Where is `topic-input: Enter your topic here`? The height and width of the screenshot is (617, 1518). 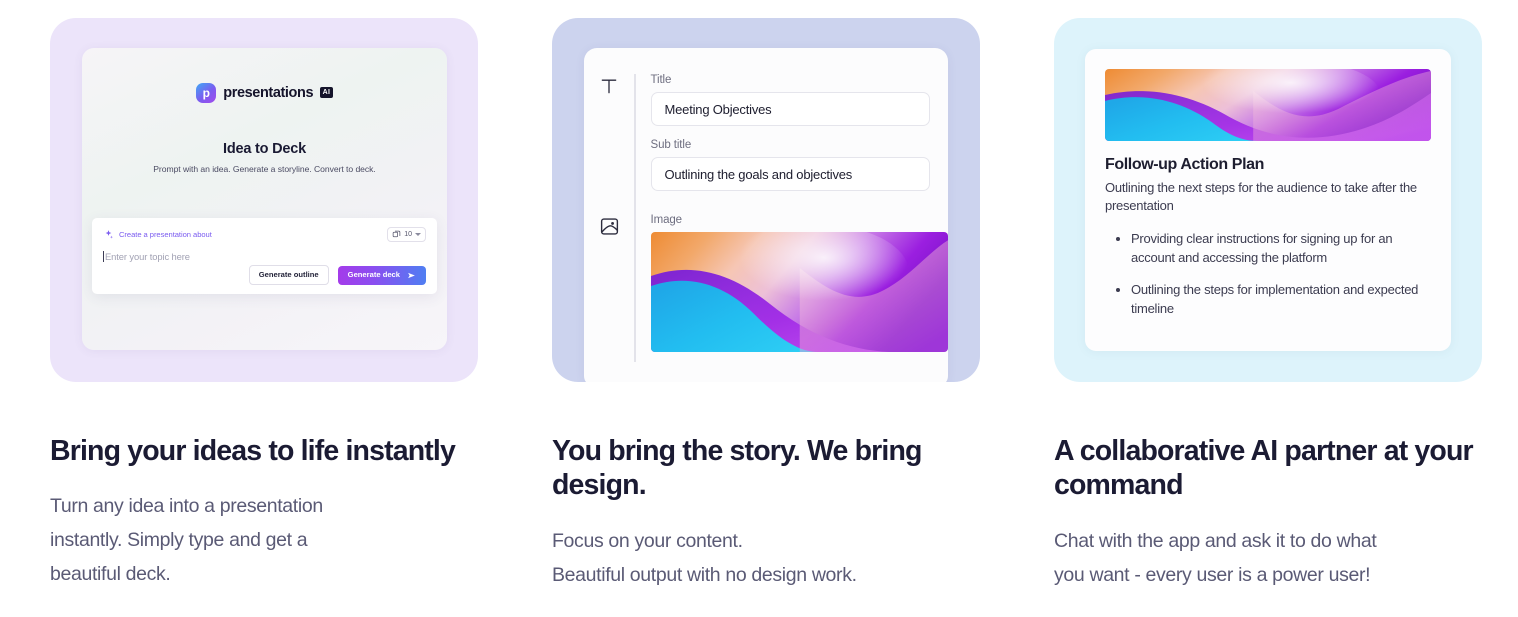
topic-input: Enter your topic here is located at coordinates (264, 256).